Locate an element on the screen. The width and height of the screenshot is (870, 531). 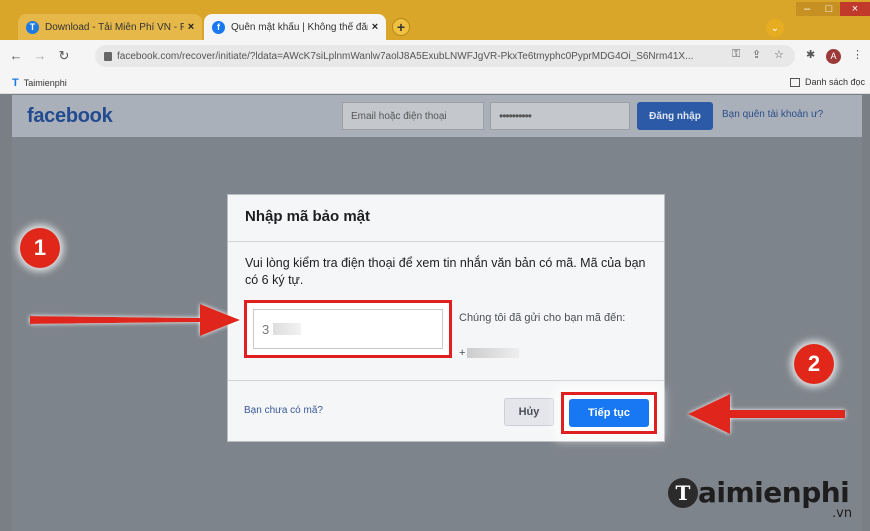
bookmark-star-icon: ☆ is located at coordinates (779, 54).